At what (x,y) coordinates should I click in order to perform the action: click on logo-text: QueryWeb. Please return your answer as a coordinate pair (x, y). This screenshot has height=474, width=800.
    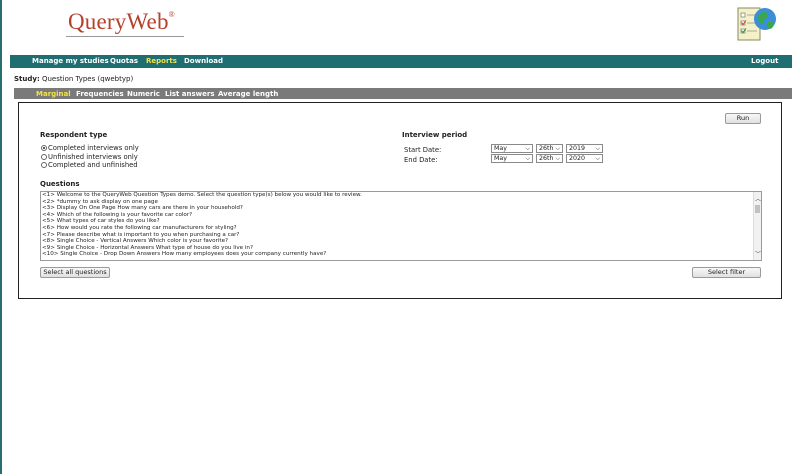
    Looking at the image, I should click on (118, 21).